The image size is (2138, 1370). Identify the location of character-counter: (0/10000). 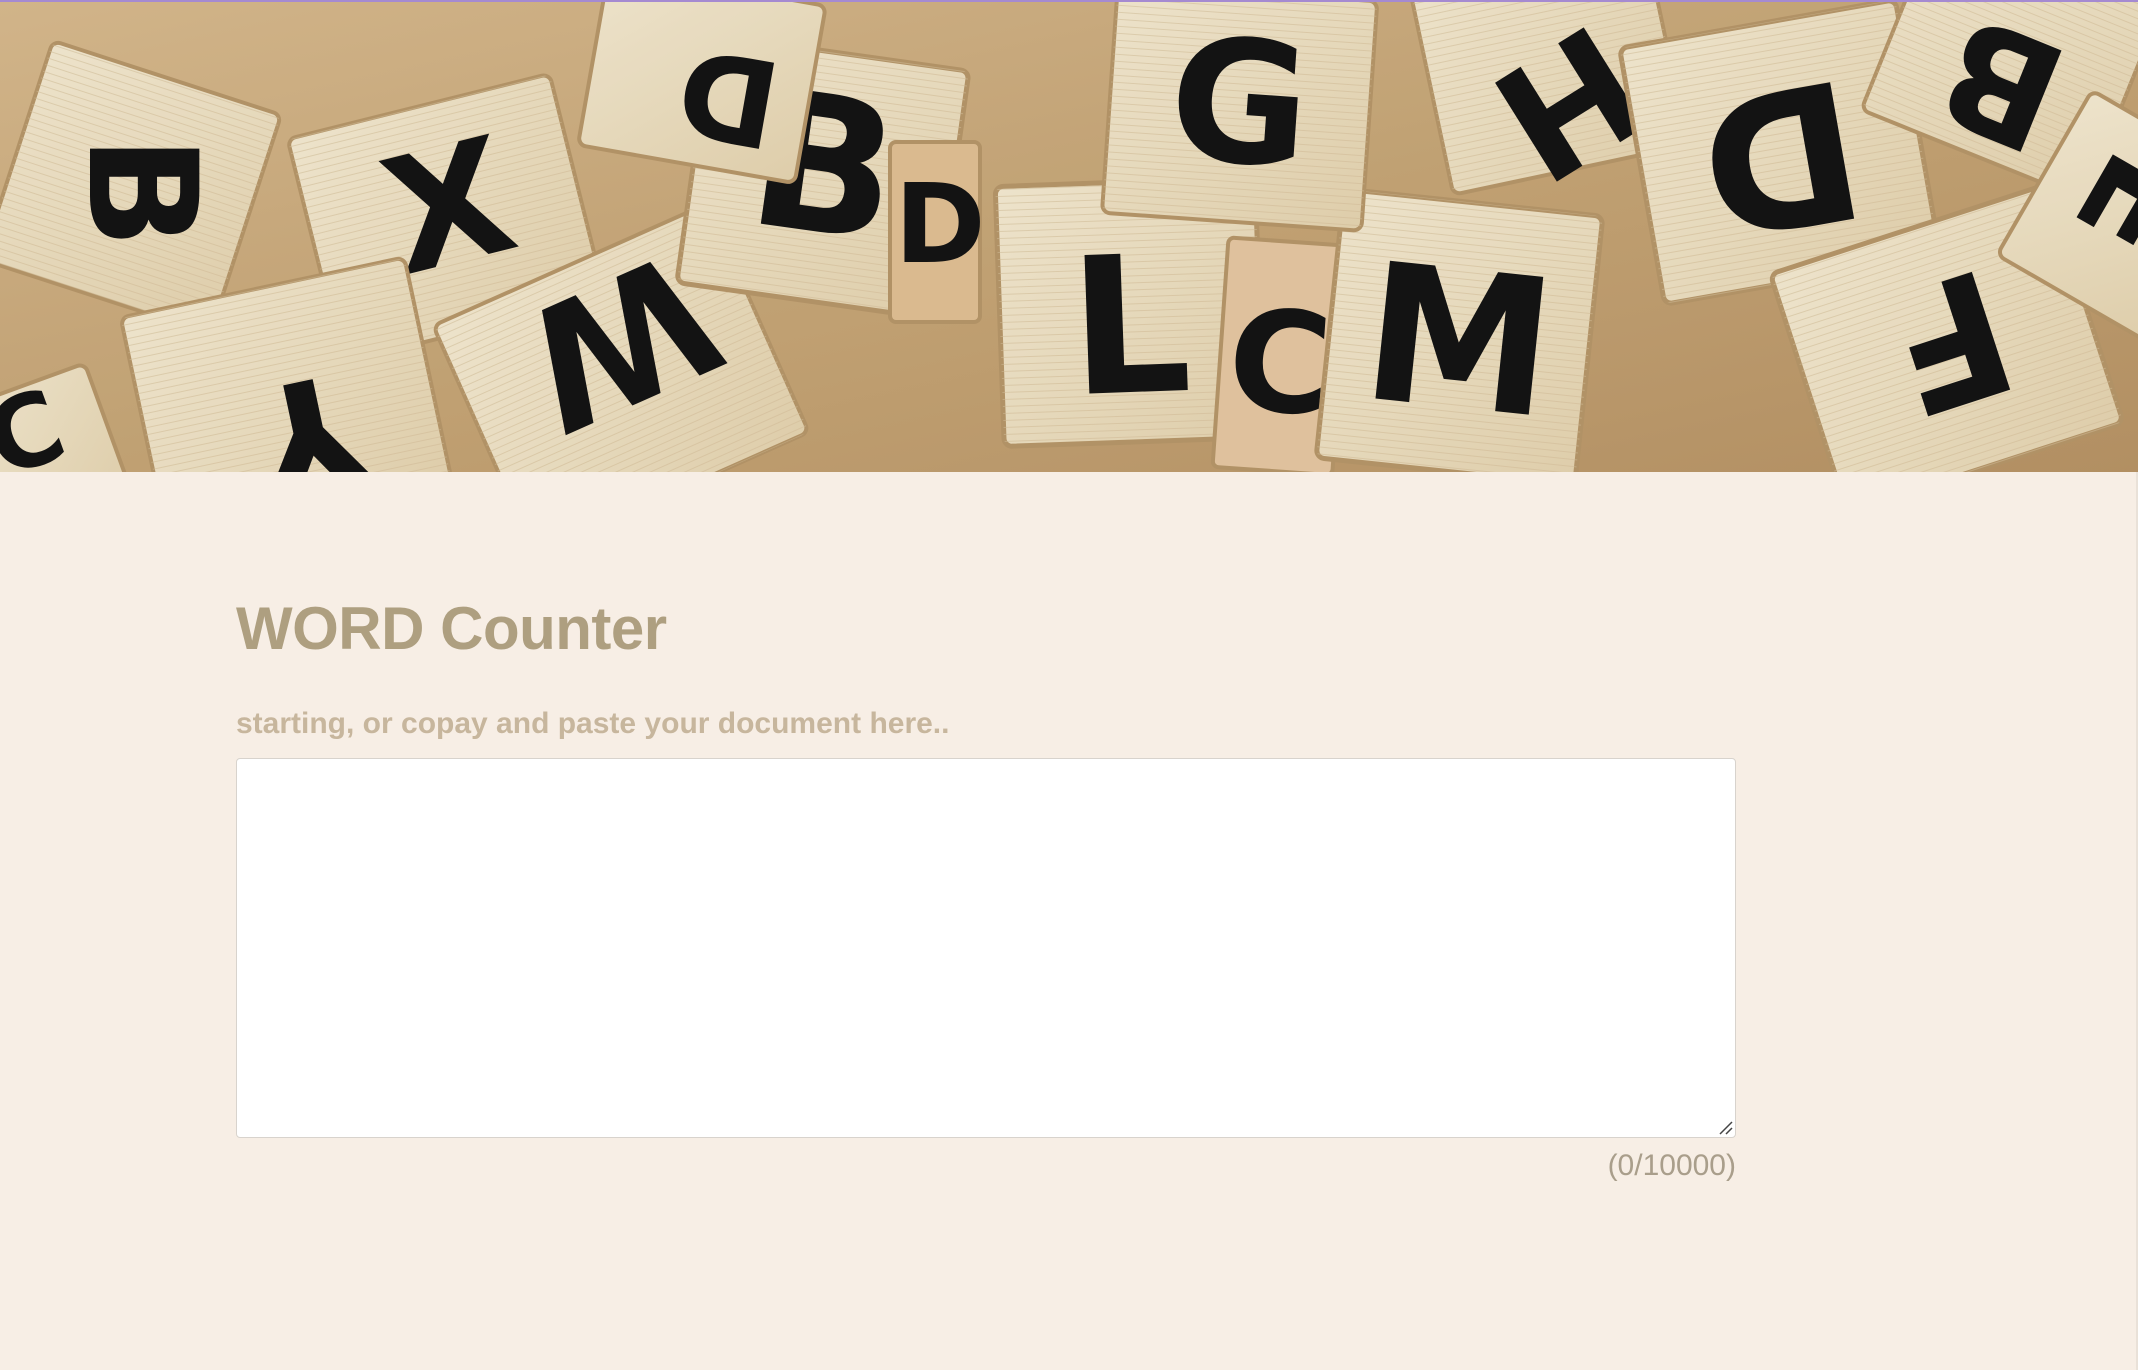
(1671, 1165).